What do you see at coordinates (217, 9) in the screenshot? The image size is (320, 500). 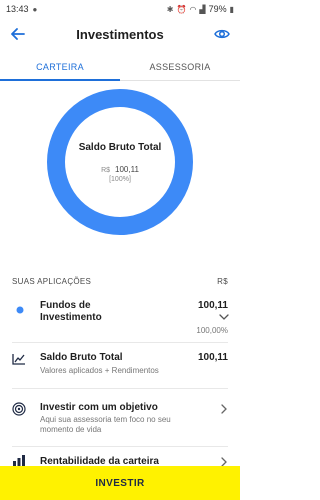 I see `battery-level: 79%` at bounding box center [217, 9].